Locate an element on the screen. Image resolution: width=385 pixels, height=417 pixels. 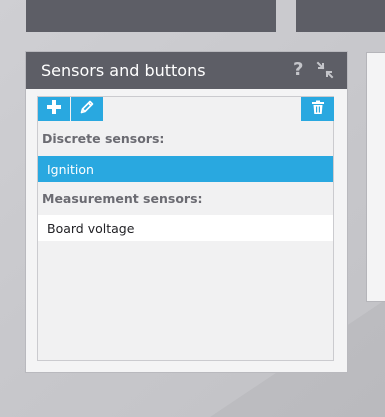
widget-title: Sensors and buttons is located at coordinates (123, 70).